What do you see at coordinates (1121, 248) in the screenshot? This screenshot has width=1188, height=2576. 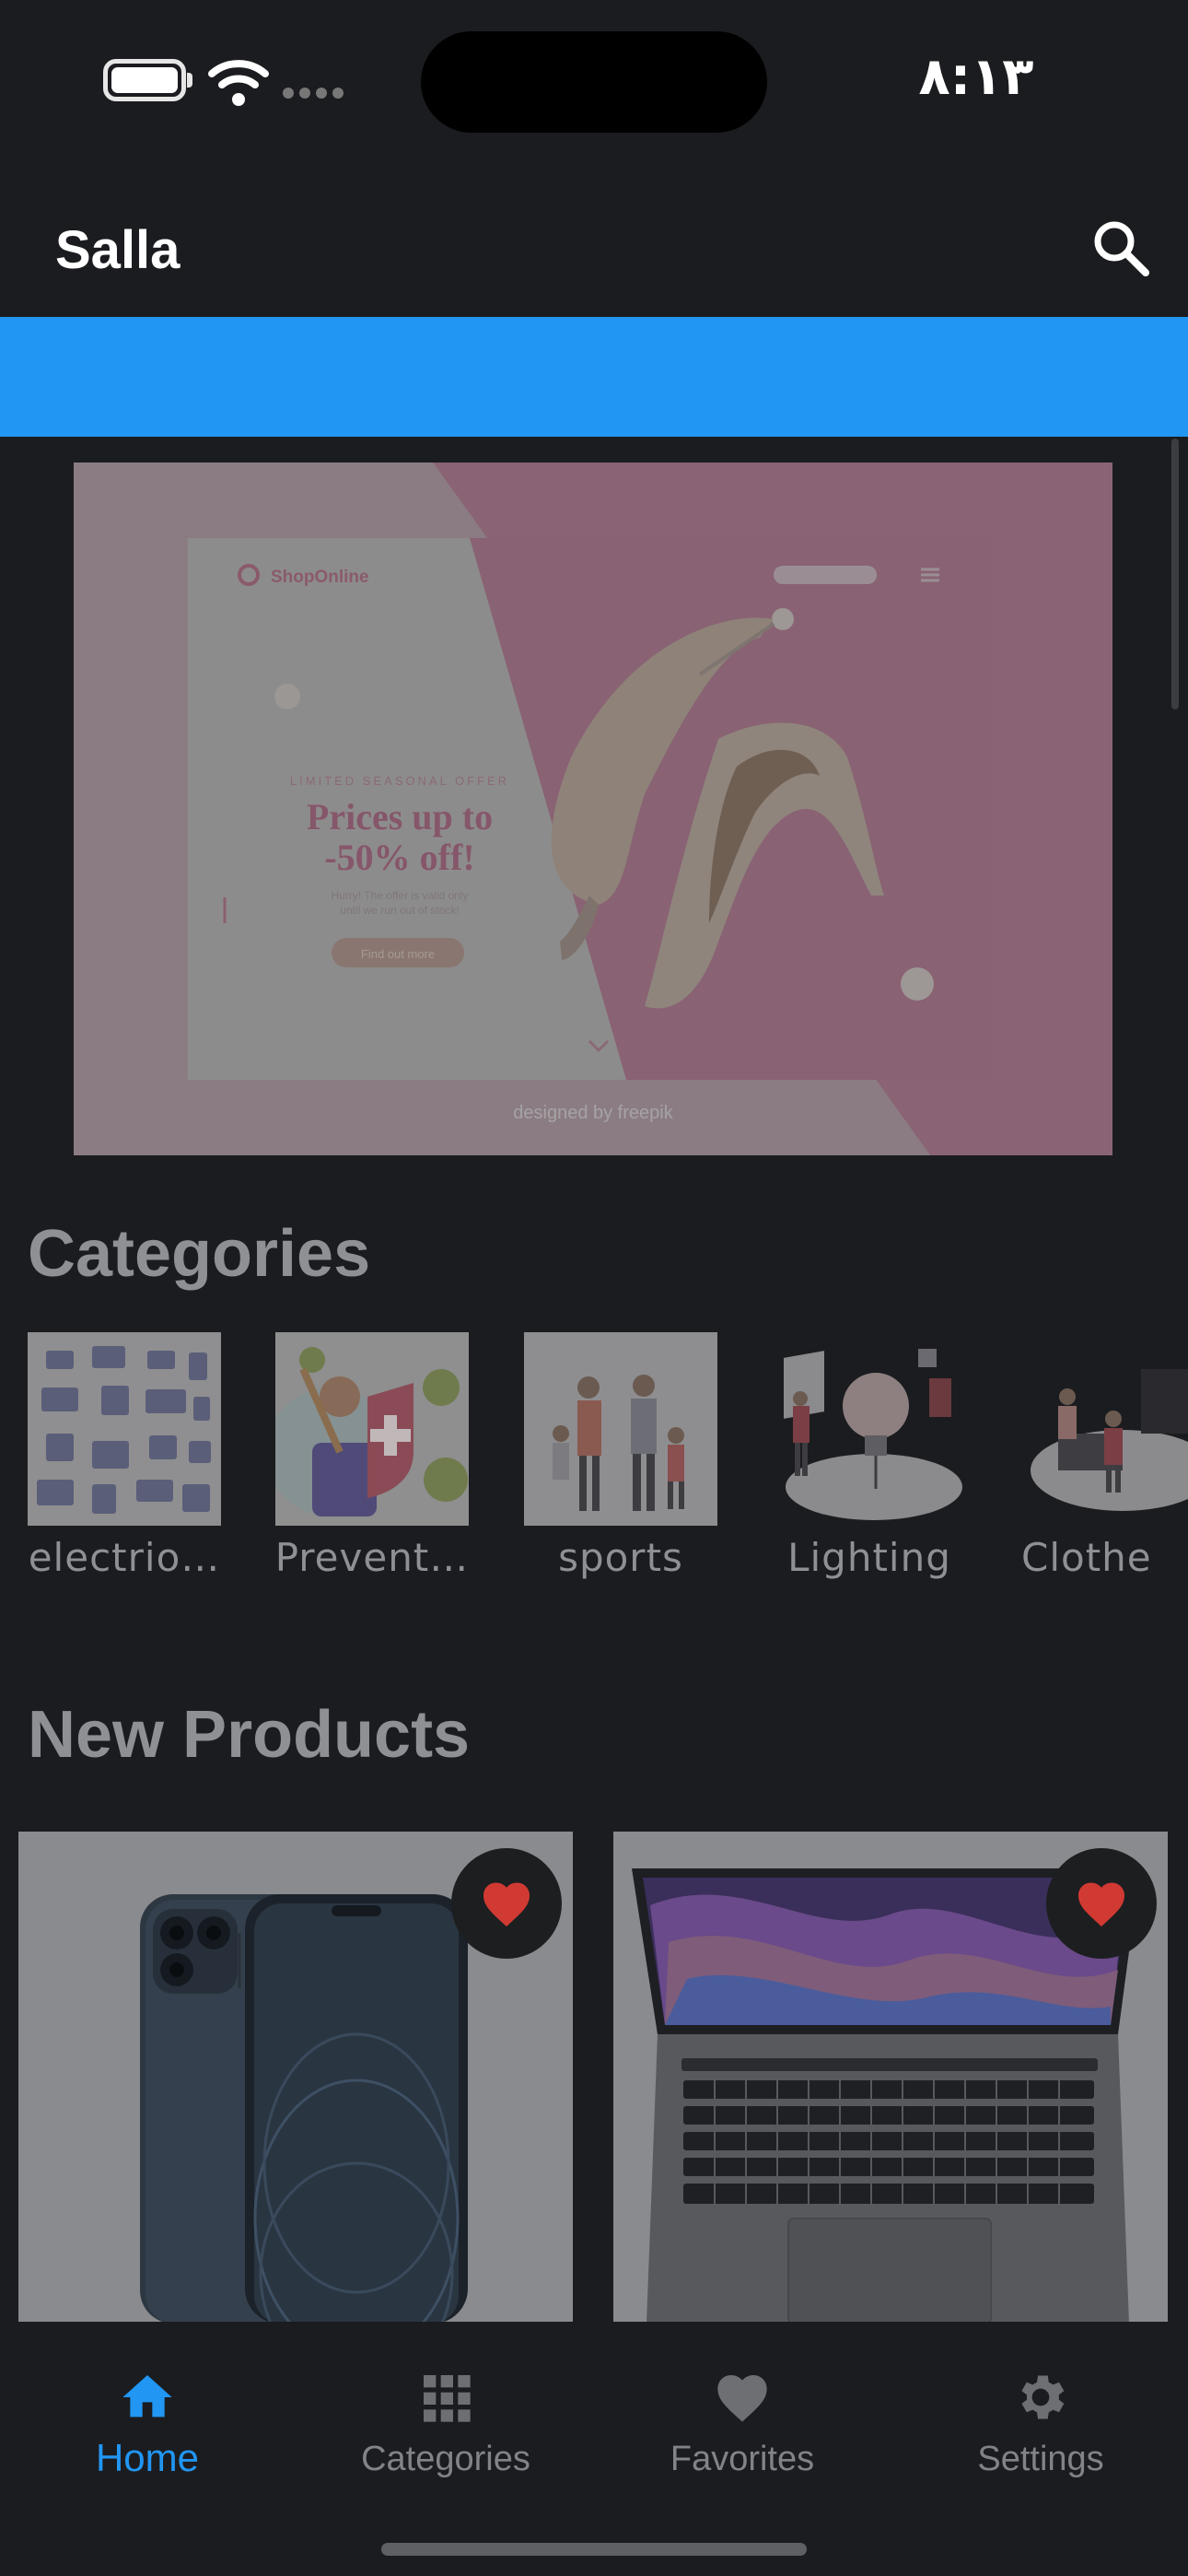 I see `search-icon` at bounding box center [1121, 248].